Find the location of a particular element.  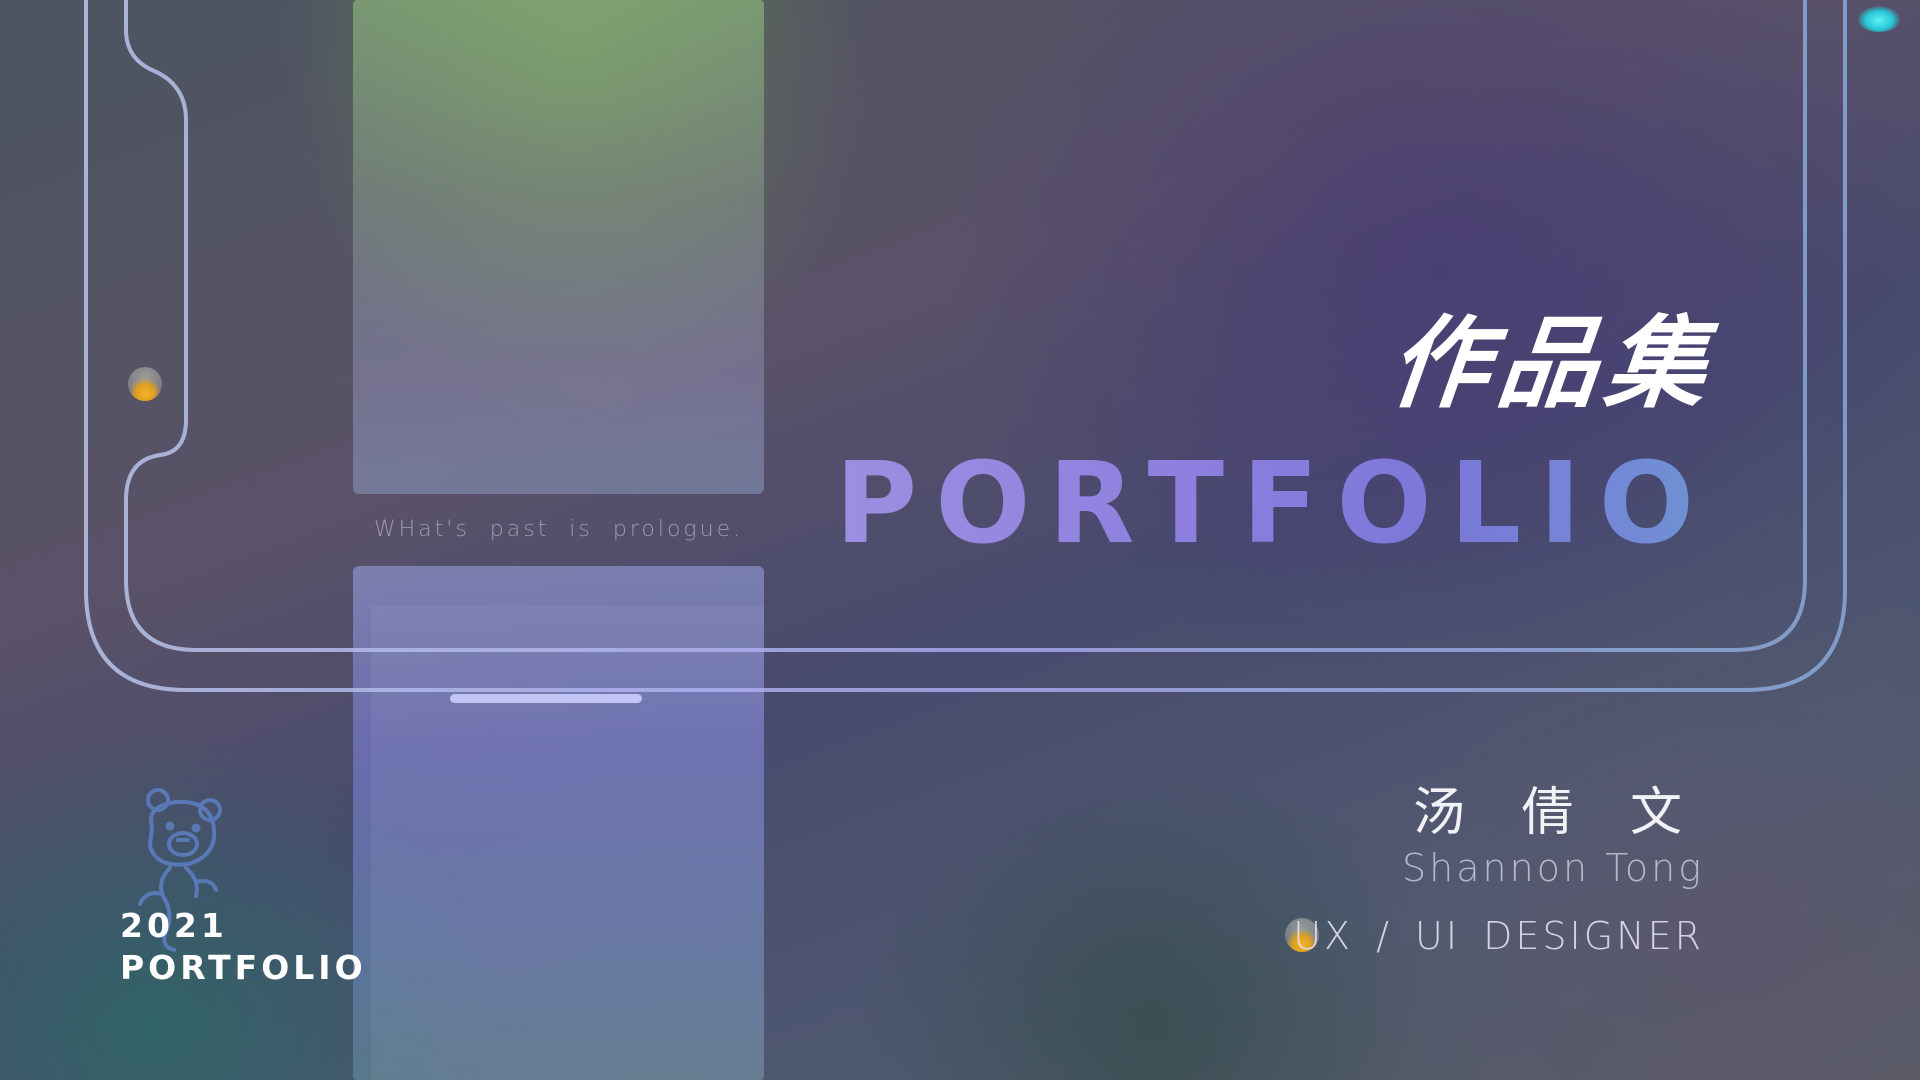

designer-name-english: Shannon Tong is located at coordinates (1553, 868).